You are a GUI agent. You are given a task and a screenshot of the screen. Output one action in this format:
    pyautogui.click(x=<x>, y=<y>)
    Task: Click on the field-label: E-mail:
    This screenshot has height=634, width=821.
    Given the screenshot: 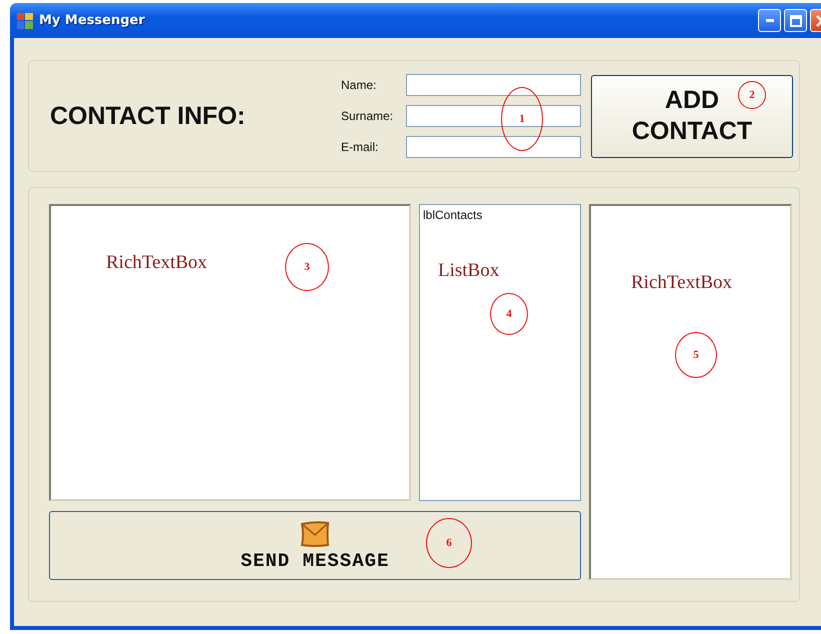 What is the action you would take?
    pyautogui.click(x=360, y=147)
    